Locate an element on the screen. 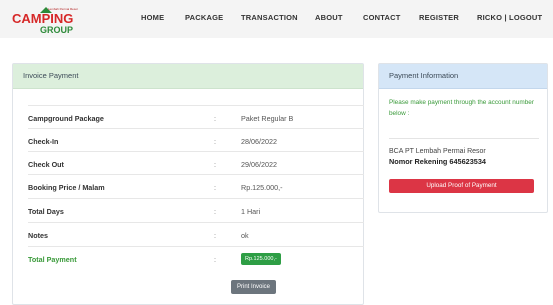 The width and height of the screenshot is (553, 305). row-label: Total Days is located at coordinates (46, 211).